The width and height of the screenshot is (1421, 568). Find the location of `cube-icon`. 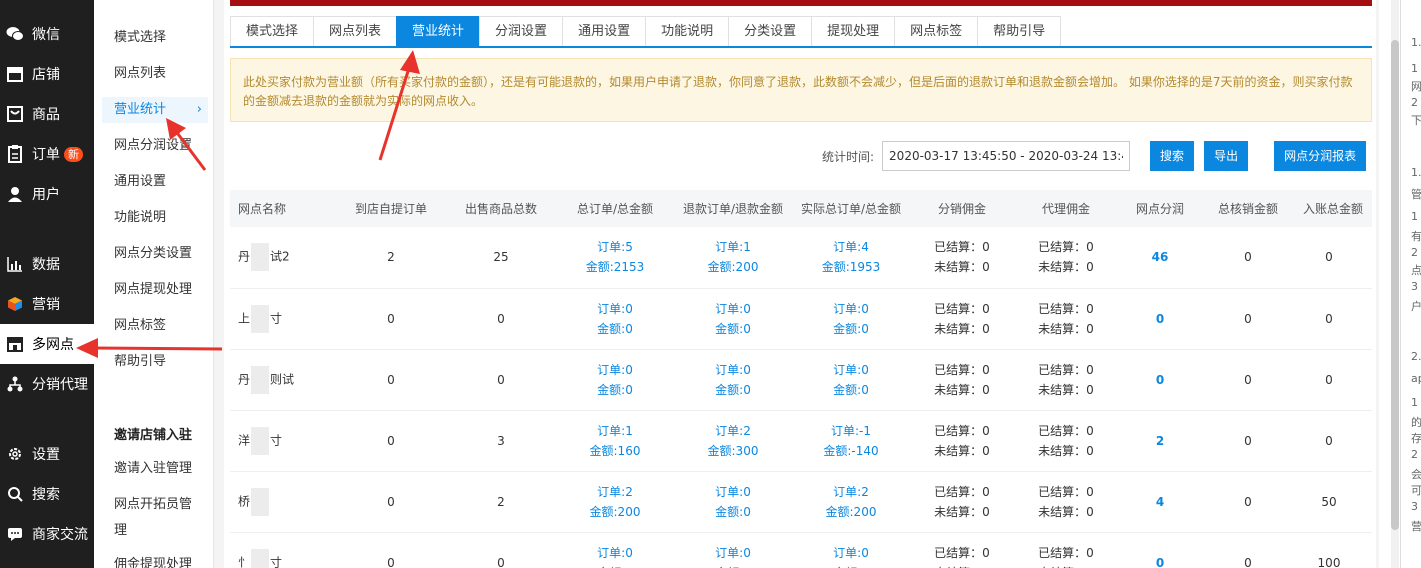

cube-icon is located at coordinates (15, 304).